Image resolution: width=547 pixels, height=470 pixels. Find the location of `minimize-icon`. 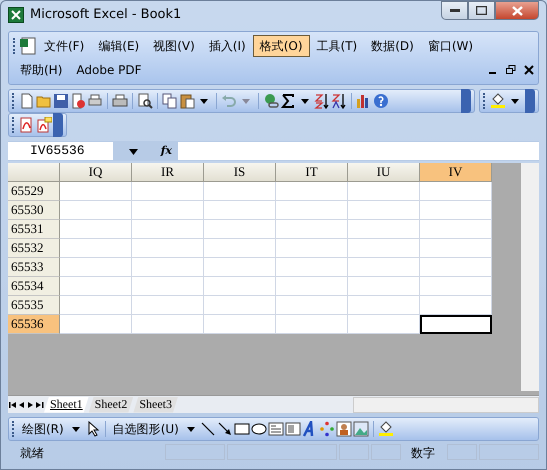

minimize-icon is located at coordinates (455, 10).